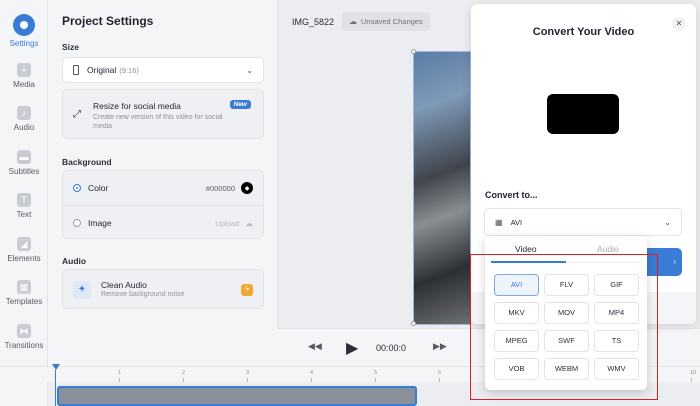 This screenshot has width=700, height=406. What do you see at coordinates (313, 22) in the screenshot?
I see `file-name: IMG_5822` at bounding box center [313, 22].